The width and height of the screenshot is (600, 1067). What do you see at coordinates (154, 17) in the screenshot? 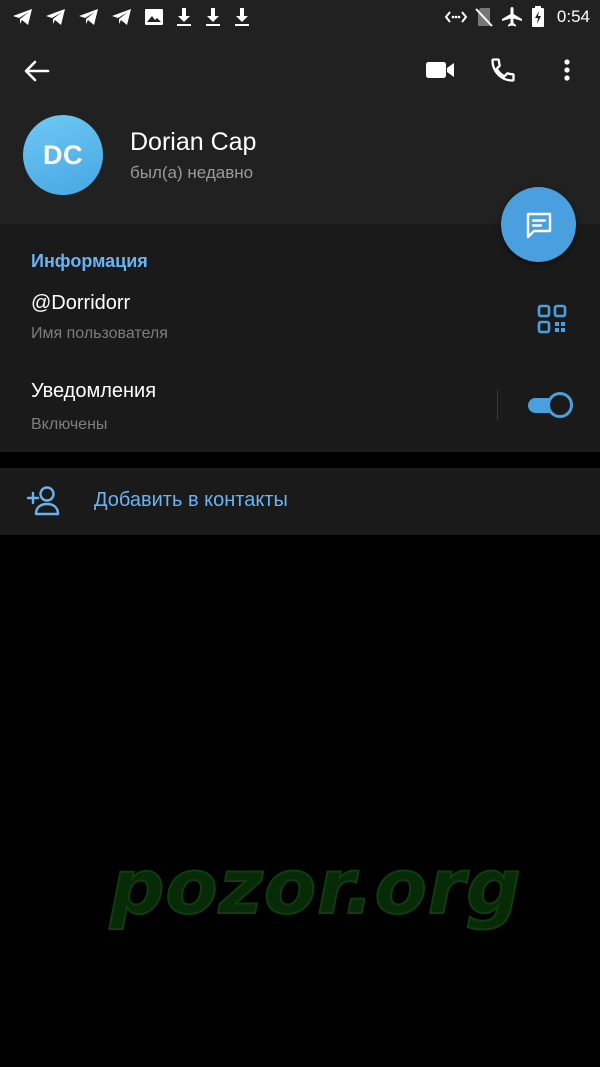
I see `image-icon` at bounding box center [154, 17].